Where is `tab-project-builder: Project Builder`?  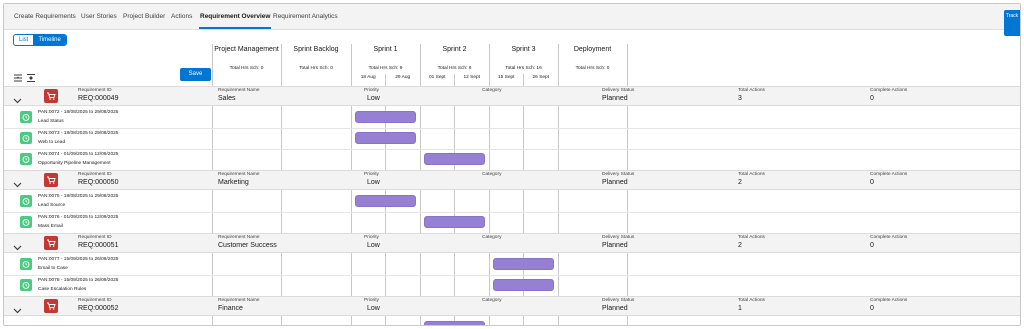 tab-project-builder: Project Builder is located at coordinates (144, 16).